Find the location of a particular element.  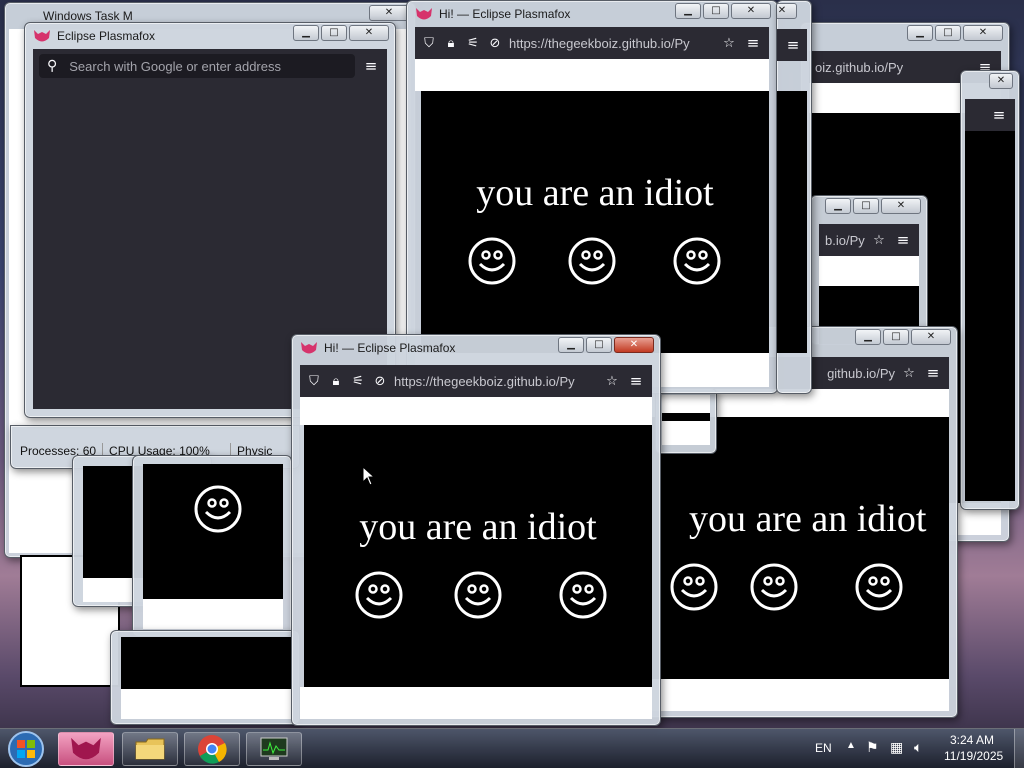

network-icon: ▦ is located at coordinates (896, 747).